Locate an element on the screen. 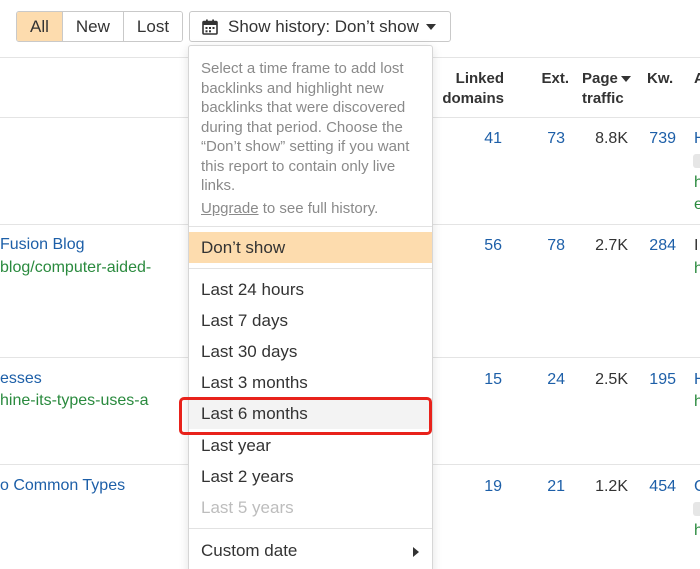 The width and height of the screenshot is (700, 569). row4-edge-badge is located at coordinates (696, 509).